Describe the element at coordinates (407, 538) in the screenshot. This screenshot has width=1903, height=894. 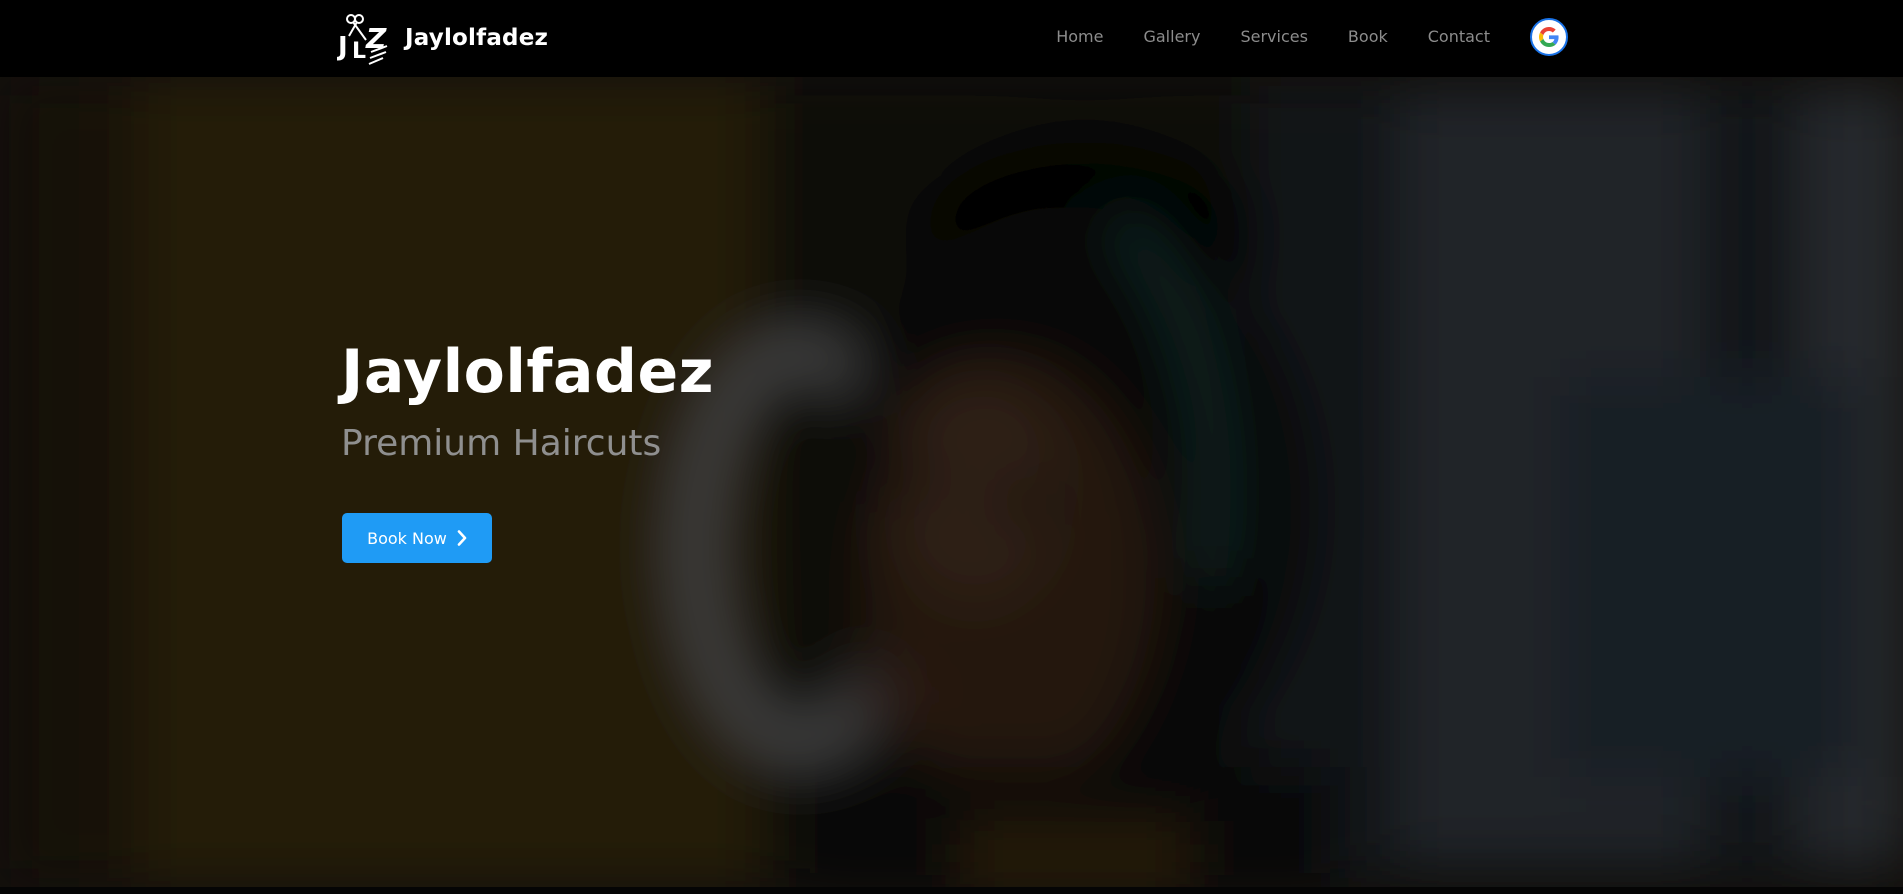
I see `book-now-label: Book Now` at that location.